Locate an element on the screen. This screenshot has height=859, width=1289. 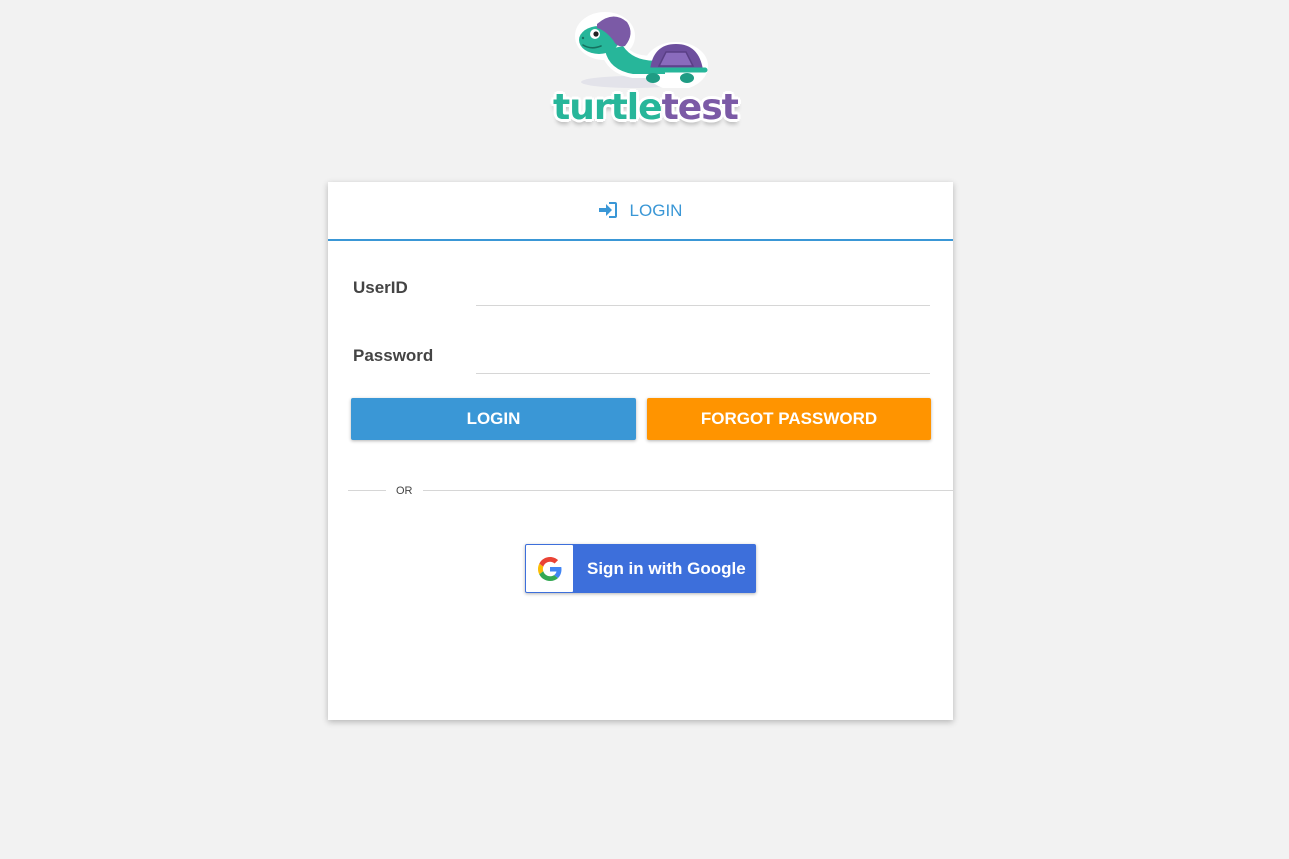
password-input is located at coordinates (703, 359).